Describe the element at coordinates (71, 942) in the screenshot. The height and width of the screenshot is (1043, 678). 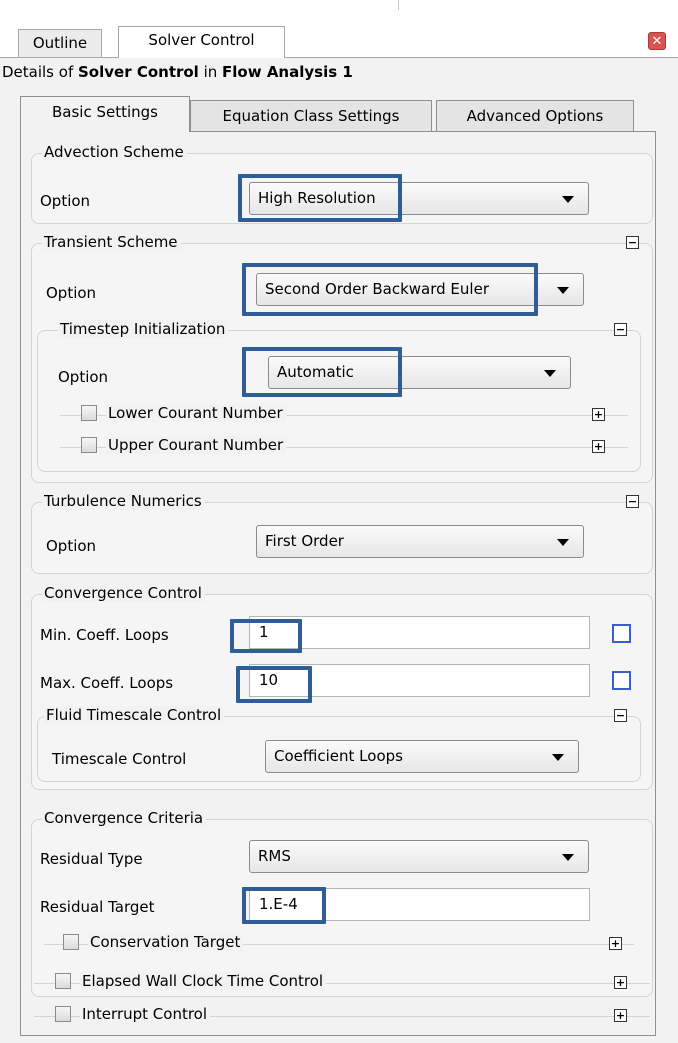
I see `conservation-target-checkbox` at that location.